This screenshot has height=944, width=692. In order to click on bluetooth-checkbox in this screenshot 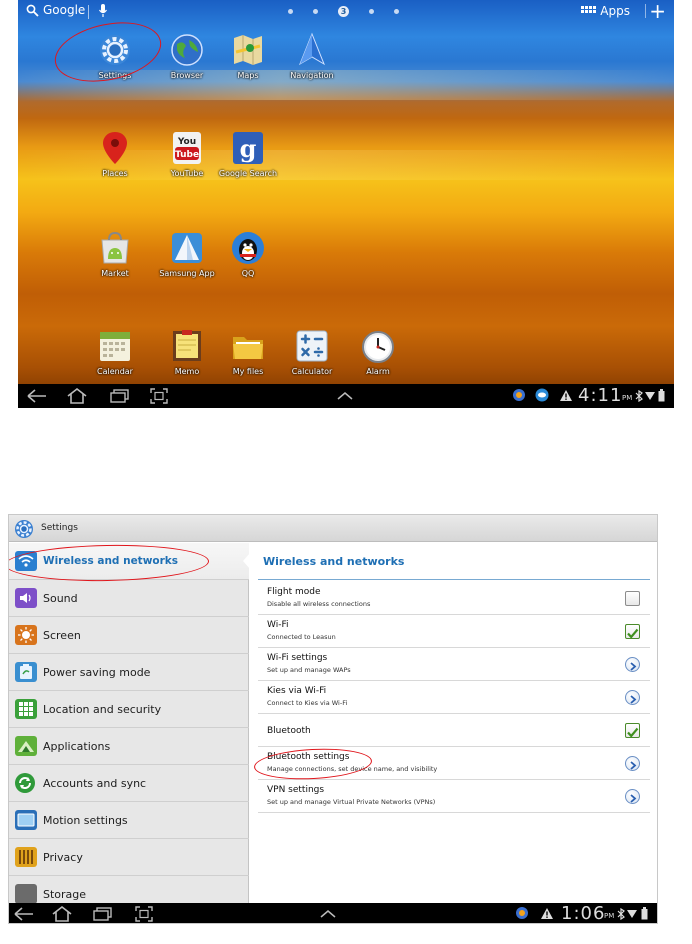, I will do `click(632, 730)`.